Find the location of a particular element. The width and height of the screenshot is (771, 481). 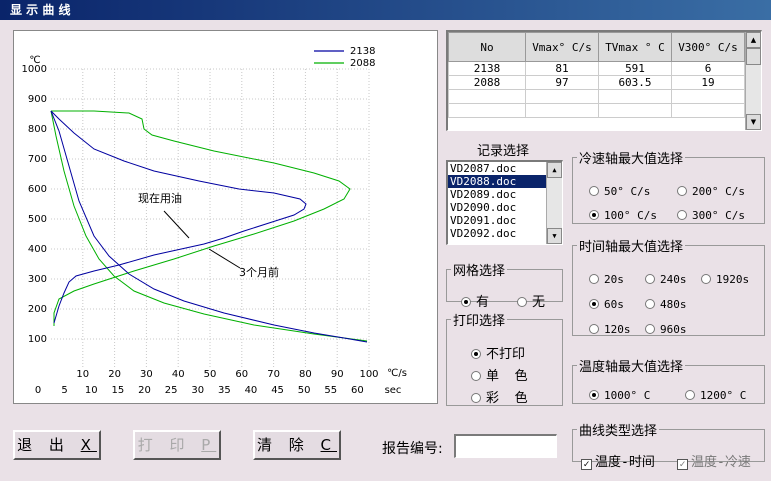

scroll-thumb is located at coordinates (753, 56).